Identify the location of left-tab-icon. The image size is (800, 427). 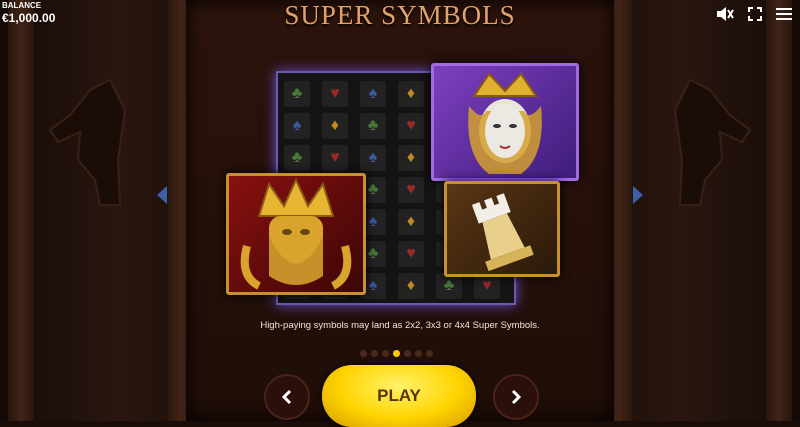
(162, 195).